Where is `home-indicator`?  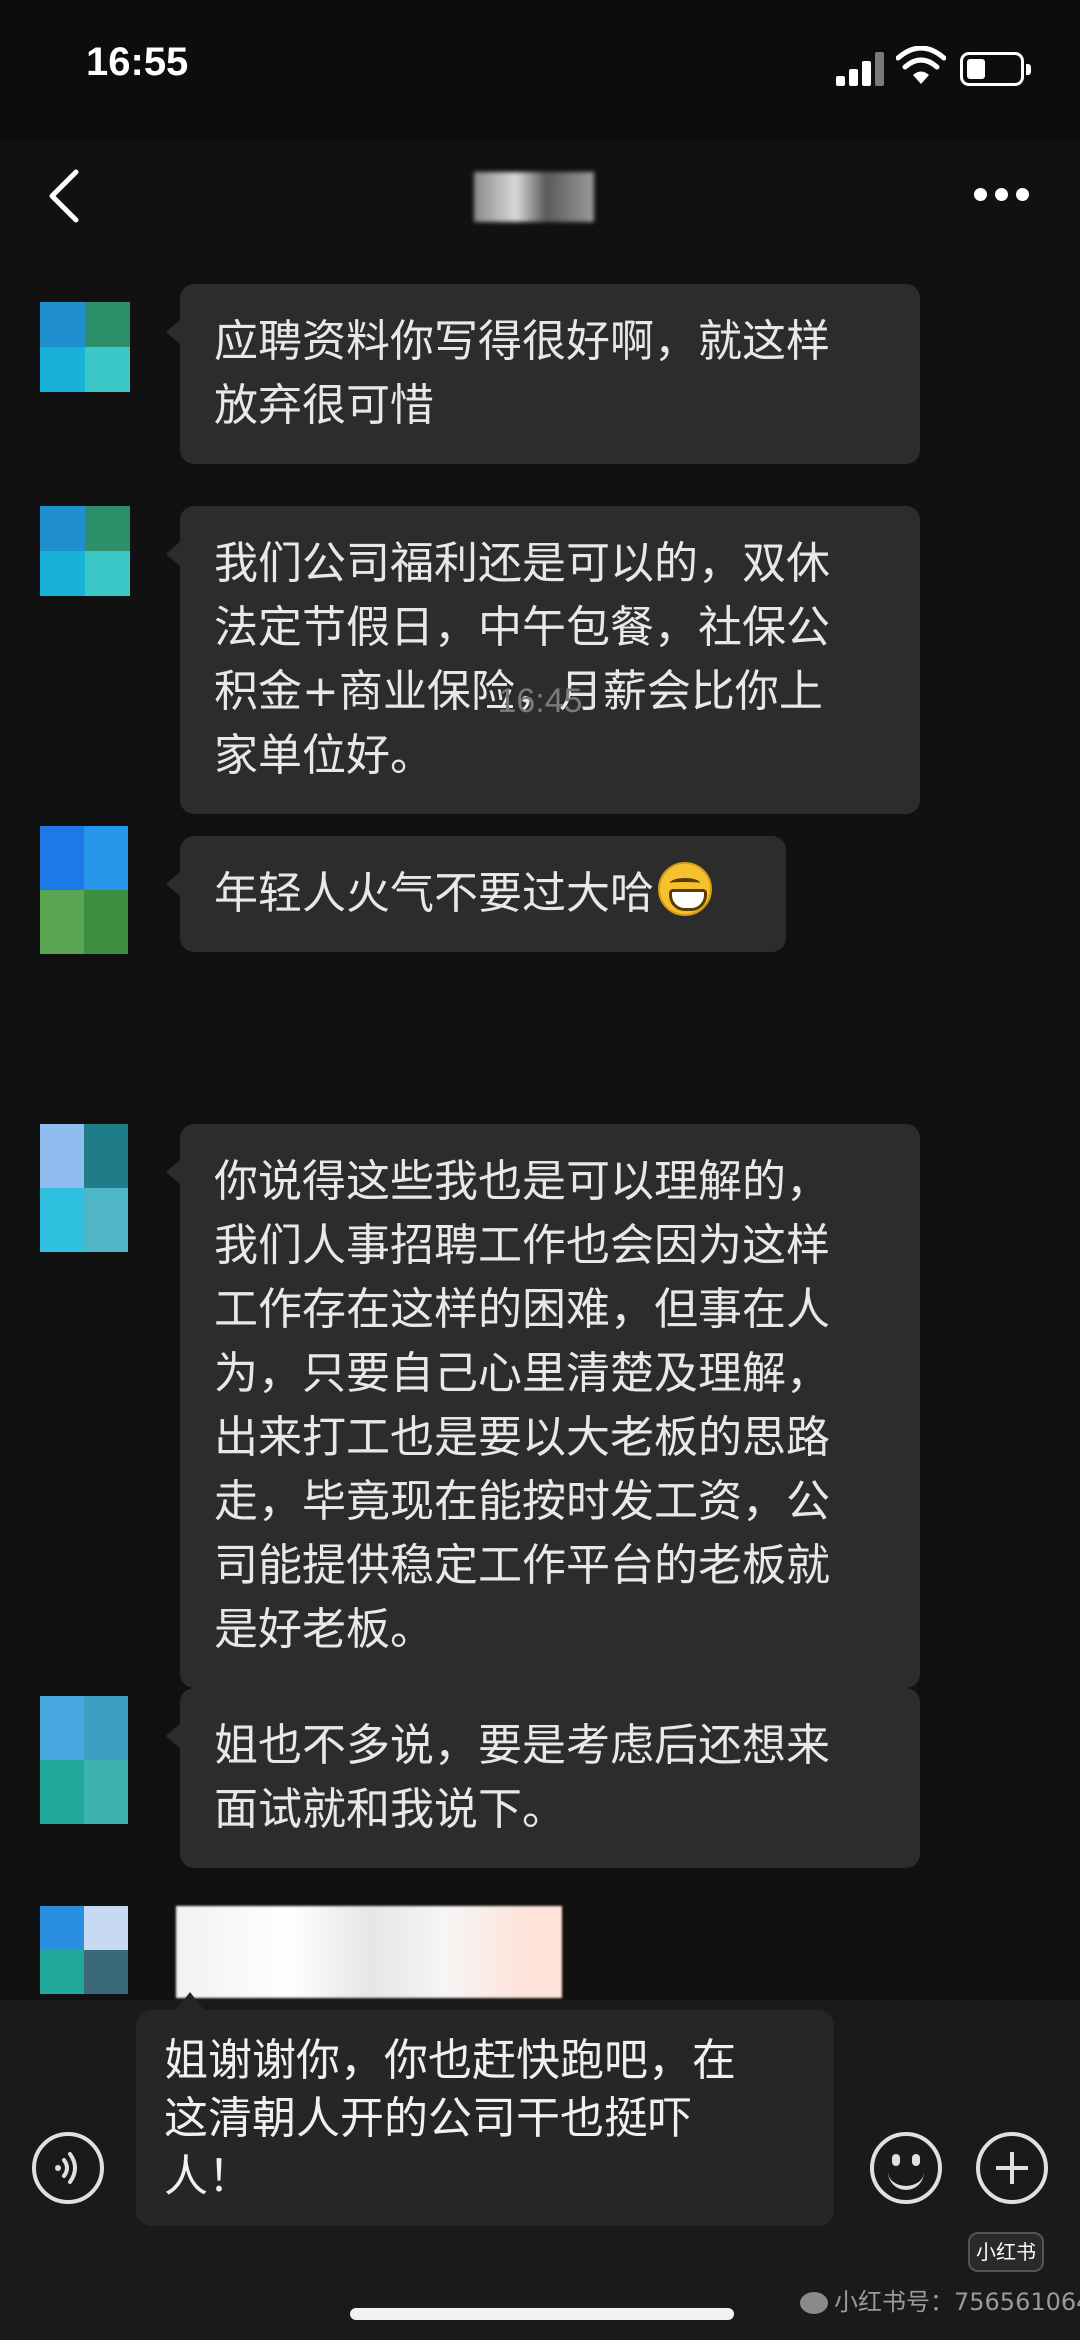
home-indicator is located at coordinates (542, 2314).